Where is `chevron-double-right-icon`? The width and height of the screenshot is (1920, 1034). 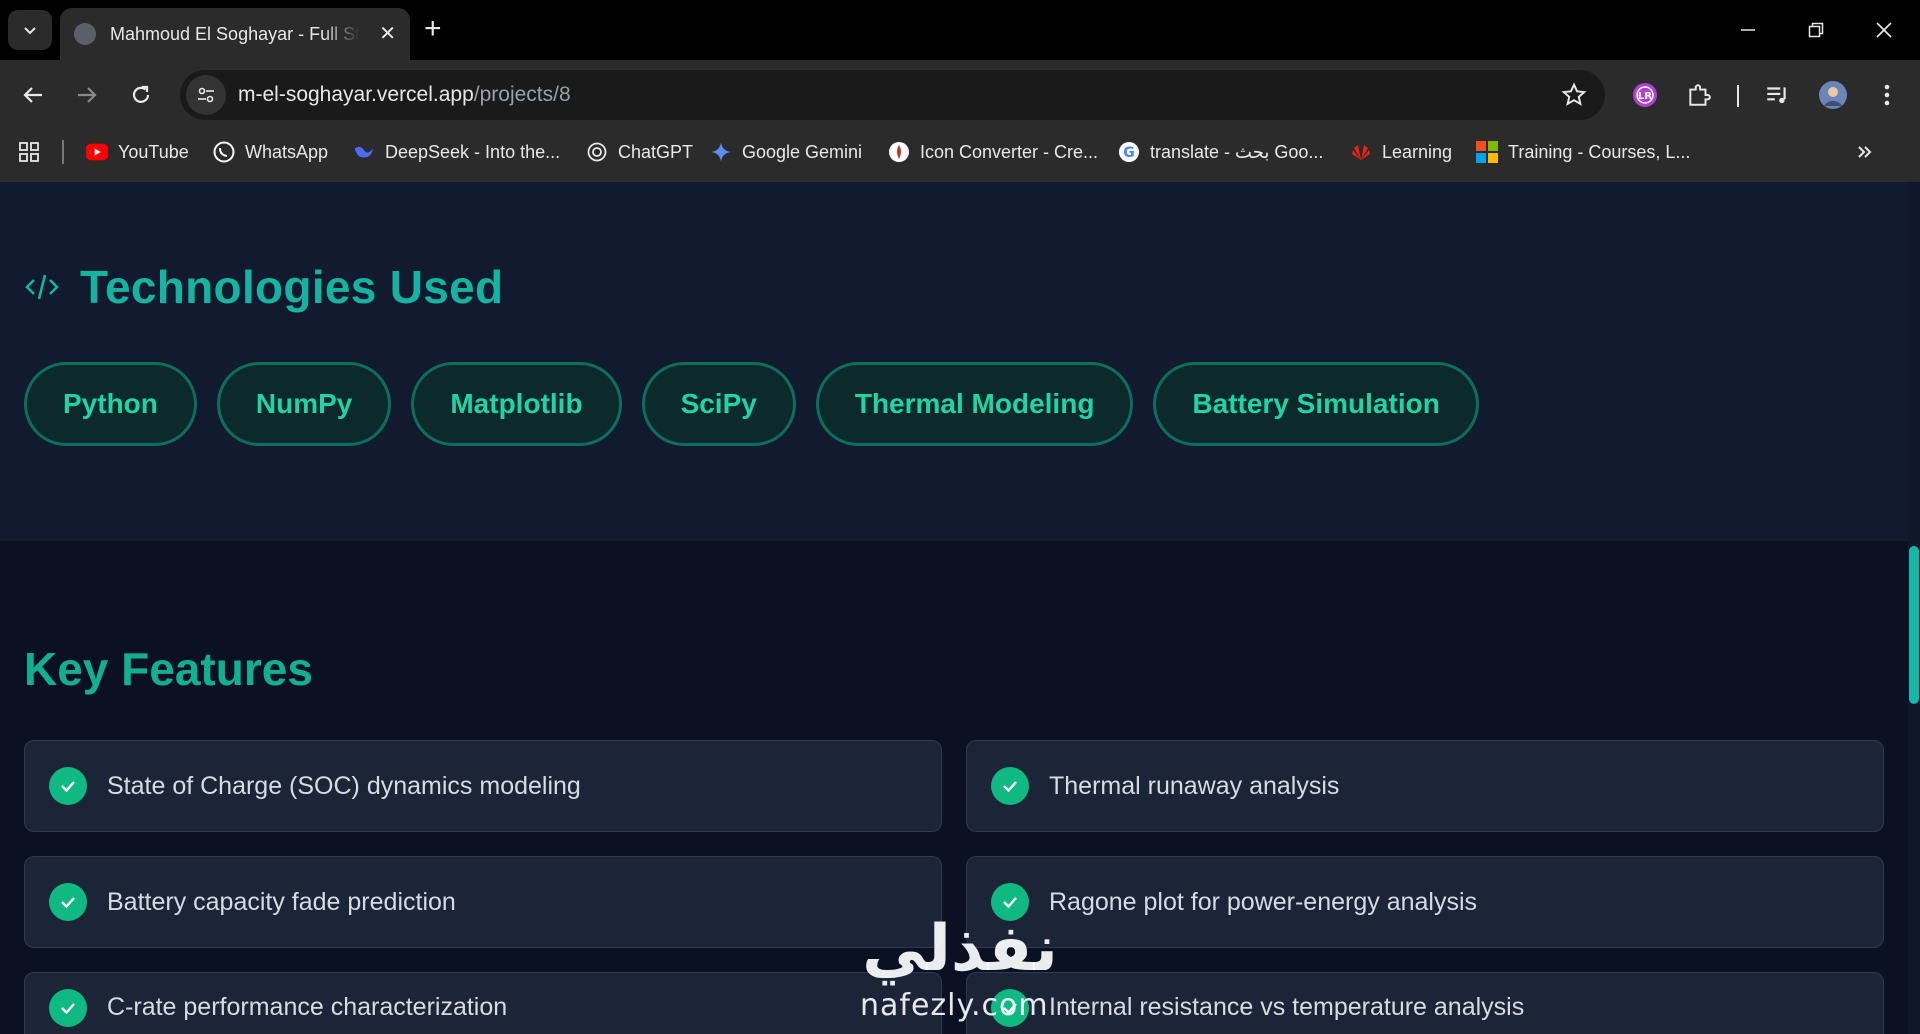 chevron-double-right-icon is located at coordinates (1865, 152).